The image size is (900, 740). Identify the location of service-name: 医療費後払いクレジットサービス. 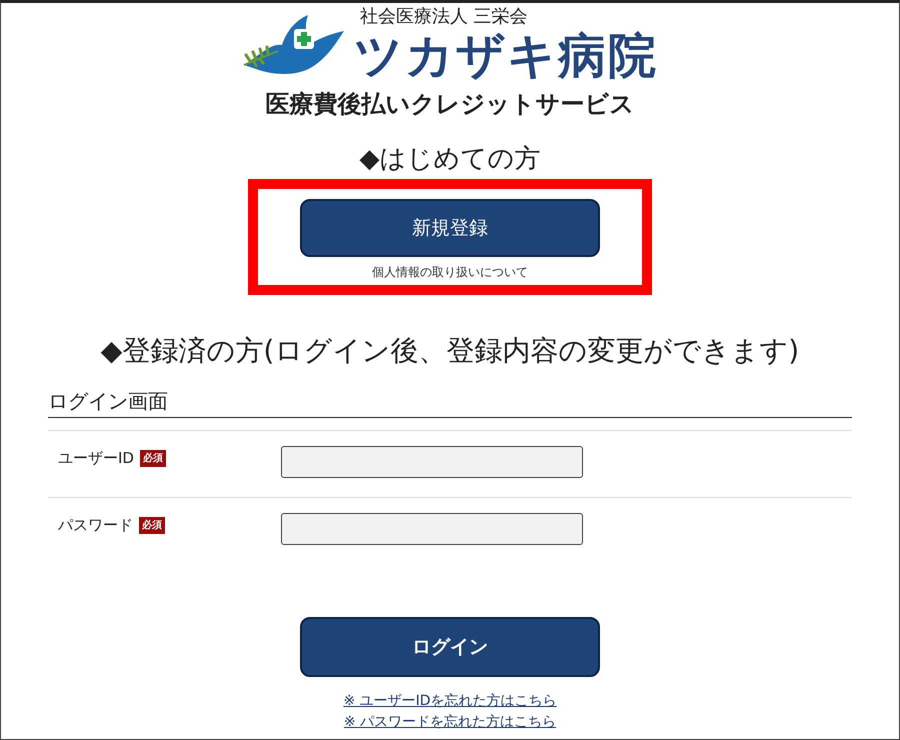
(450, 104).